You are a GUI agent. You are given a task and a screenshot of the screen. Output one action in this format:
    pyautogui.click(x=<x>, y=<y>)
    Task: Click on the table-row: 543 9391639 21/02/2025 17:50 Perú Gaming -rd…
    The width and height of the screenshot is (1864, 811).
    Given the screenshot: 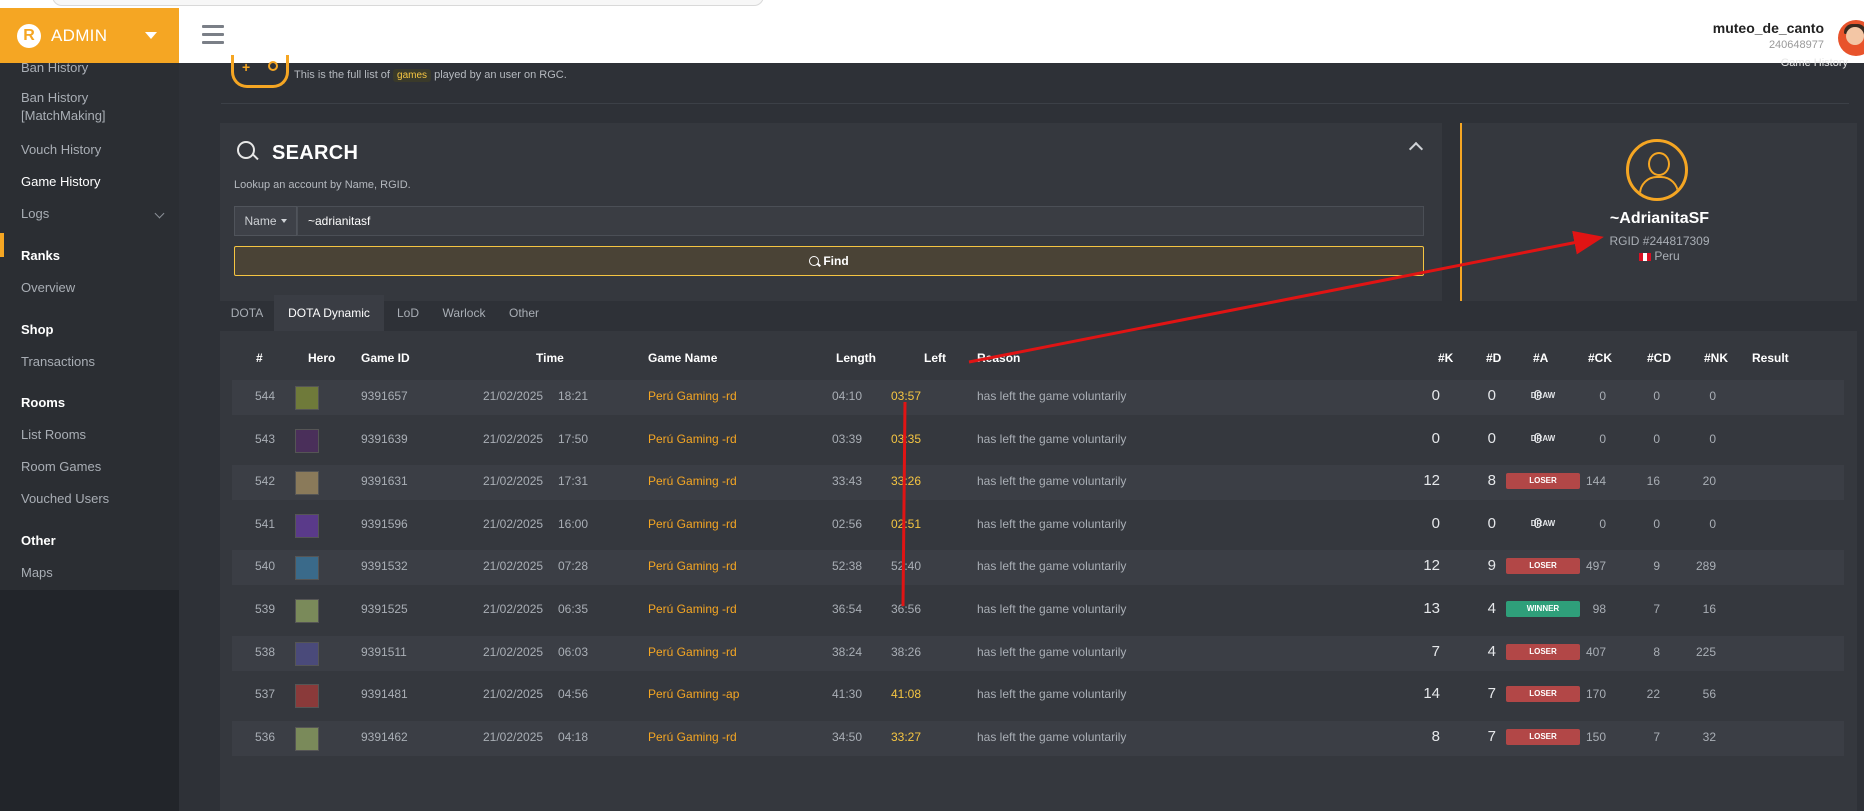 What is the action you would take?
    pyautogui.click(x=1038, y=440)
    